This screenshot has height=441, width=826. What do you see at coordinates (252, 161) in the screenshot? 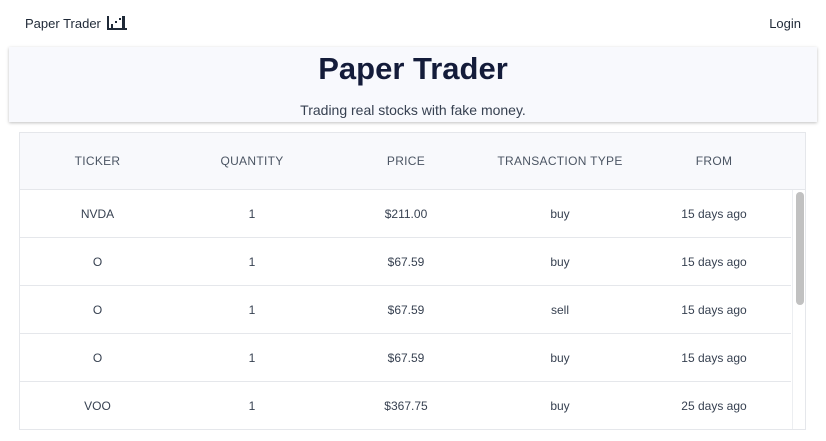
I see `column-header-quantity: QUANTITY` at bounding box center [252, 161].